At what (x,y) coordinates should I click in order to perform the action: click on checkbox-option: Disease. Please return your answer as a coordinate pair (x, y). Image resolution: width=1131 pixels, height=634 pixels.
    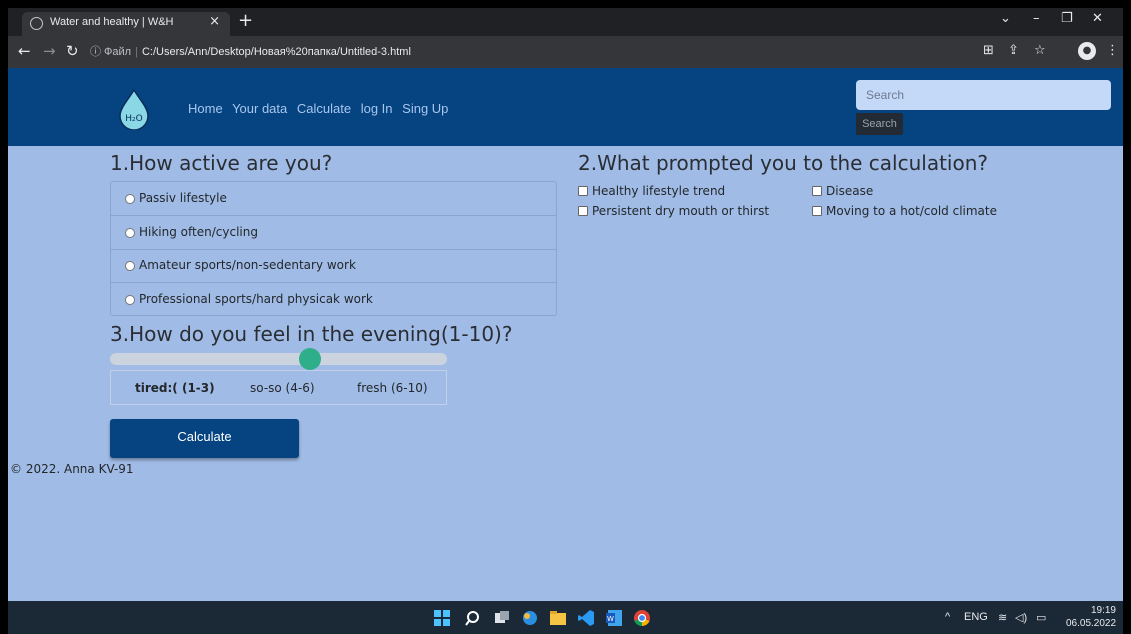
    Looking at the image, I should click on (842, 191).